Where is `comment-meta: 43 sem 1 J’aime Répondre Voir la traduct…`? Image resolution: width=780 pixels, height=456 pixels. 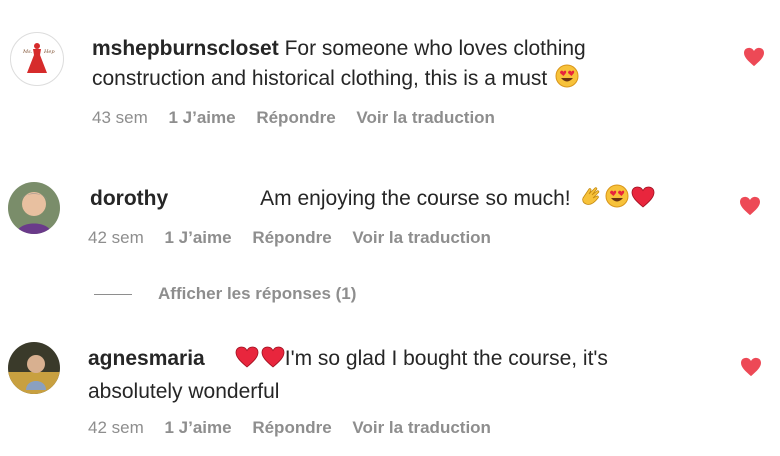 comment-meta: 43 sem 1 J’aime Répondre Voir la traduct… is located at coordinates (301, 118).